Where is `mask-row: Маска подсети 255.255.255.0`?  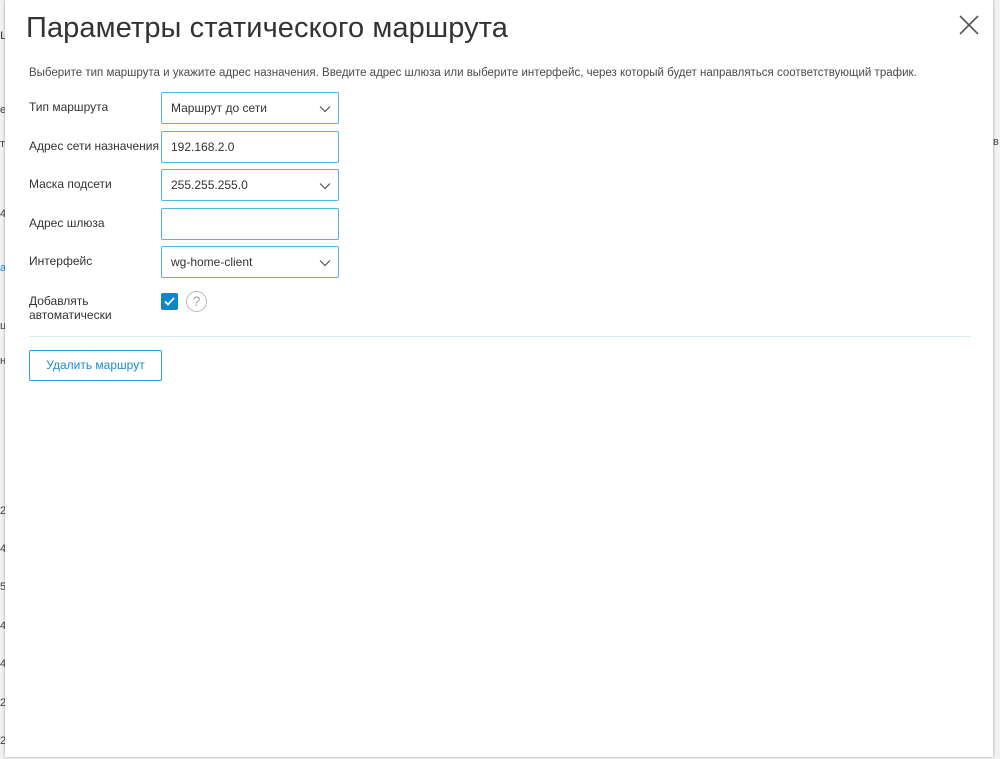
mask-row: Маска подсети 255.255.255.0 is located at coordinates (189, 185).